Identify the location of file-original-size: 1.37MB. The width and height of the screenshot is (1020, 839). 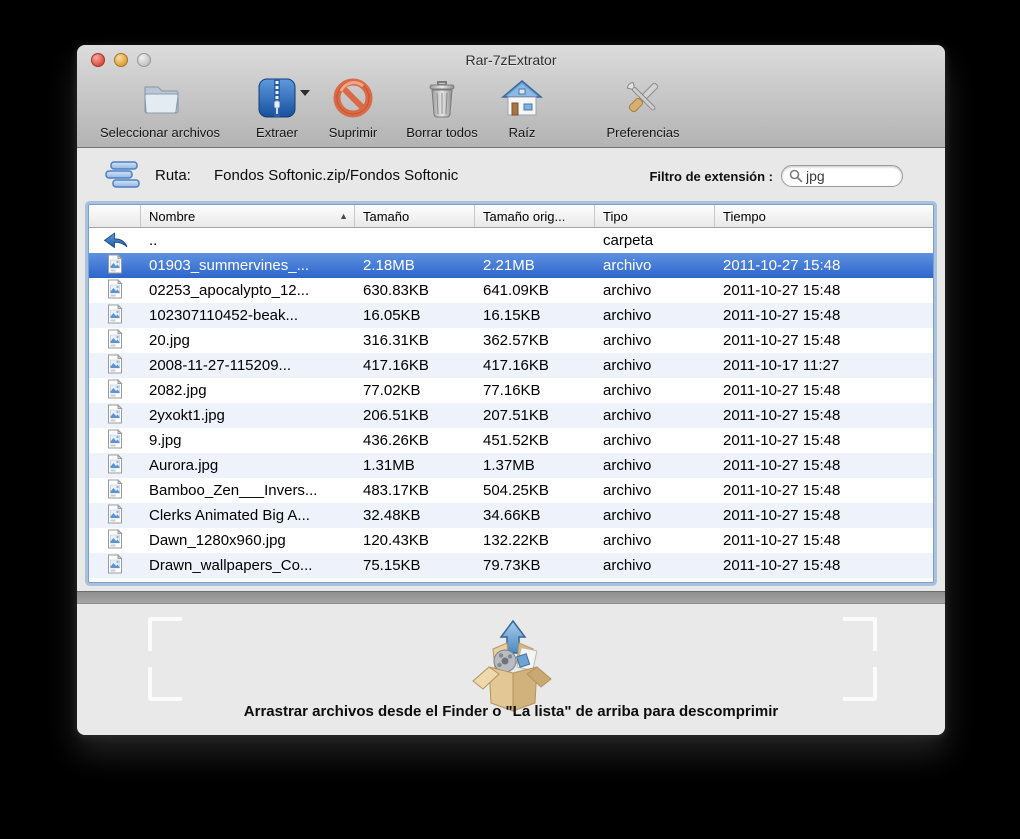
(509, 465).